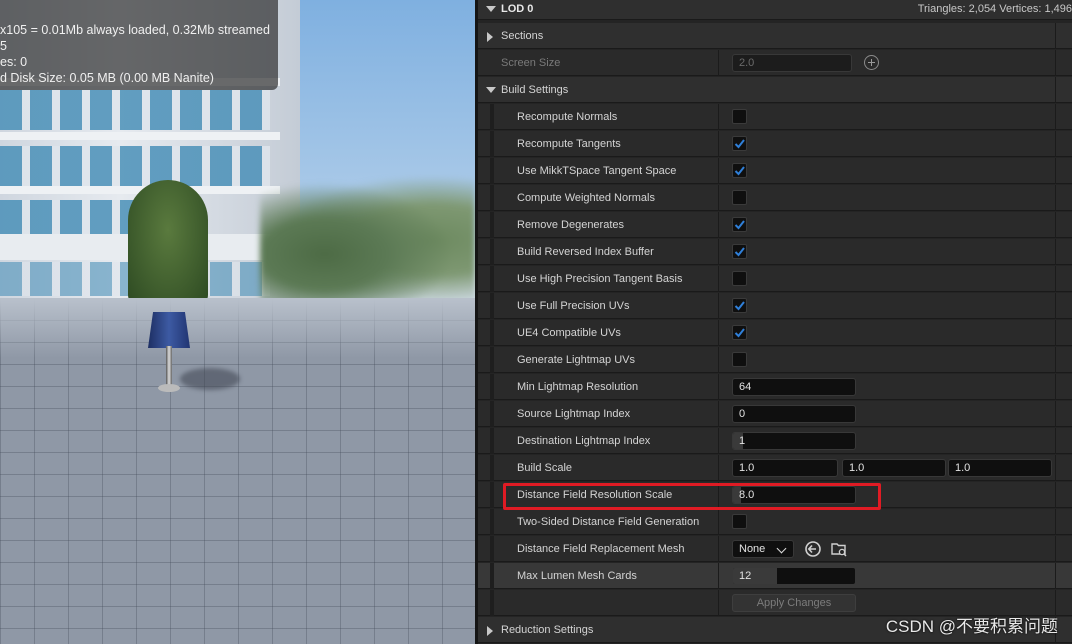 The height and width of the screenshot is (644, 1072). What do you see at coordinates (600, 279) in the screenshot?
I see `property-label: Use High Precision Tangent Basis` at bounding box center [600, 279].